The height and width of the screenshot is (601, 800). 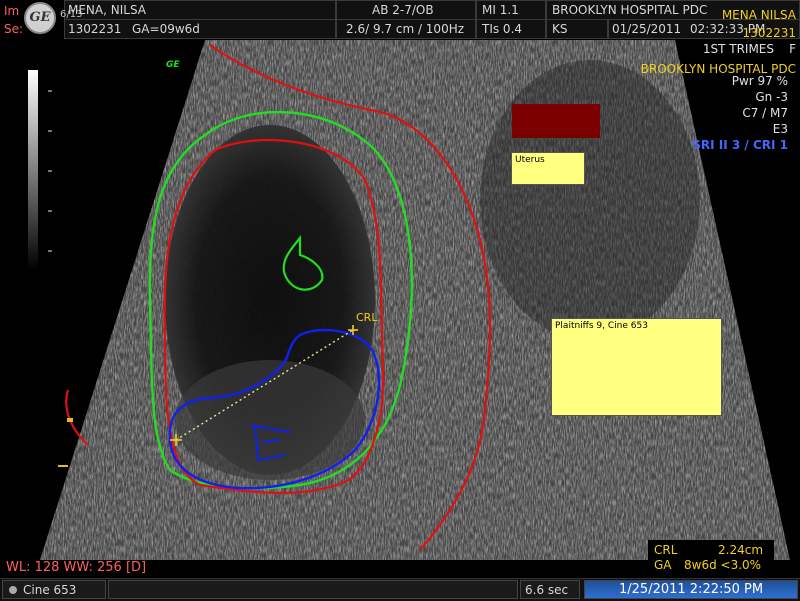 I want to click on grayscale-bar, so click(x=33, y=170).